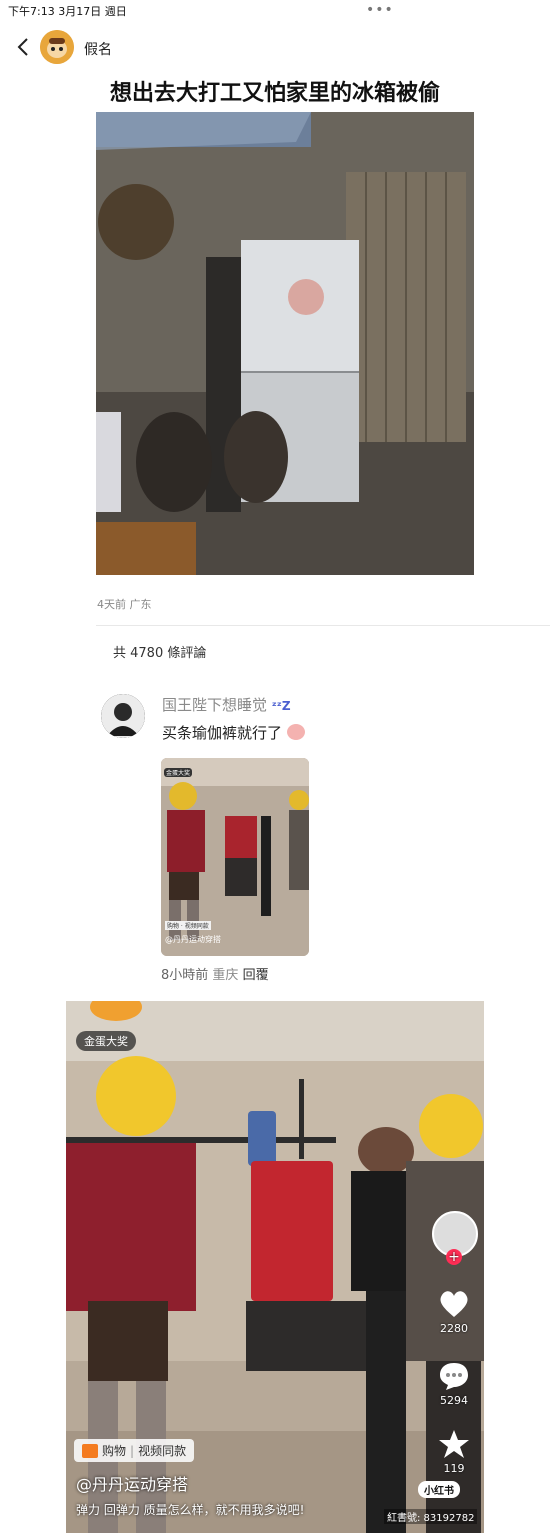 This screenshot has height=1533, width=550. What do you see at coordinates (431, 1516) in the screenshot?
I see `watermark: 紅書號: 83192782` at bounding box center [431, 1516].